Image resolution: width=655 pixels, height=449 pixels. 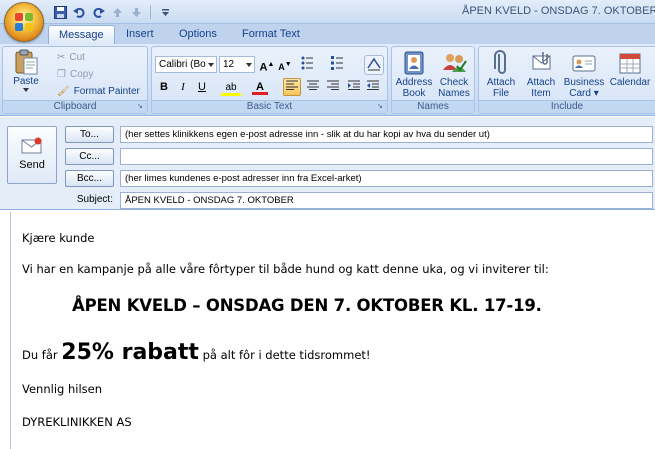 I want to click on outdent-icon, so click(x=373, y=85).